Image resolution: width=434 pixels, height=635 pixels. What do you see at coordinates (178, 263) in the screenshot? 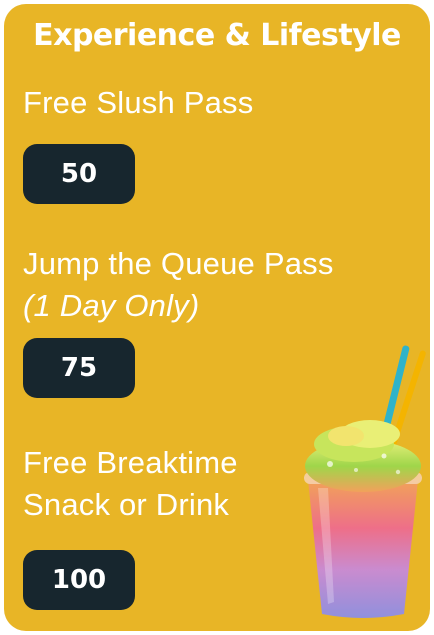
I see `reward-name: Jump the Queue Pass` at bounding box center [178, 263].